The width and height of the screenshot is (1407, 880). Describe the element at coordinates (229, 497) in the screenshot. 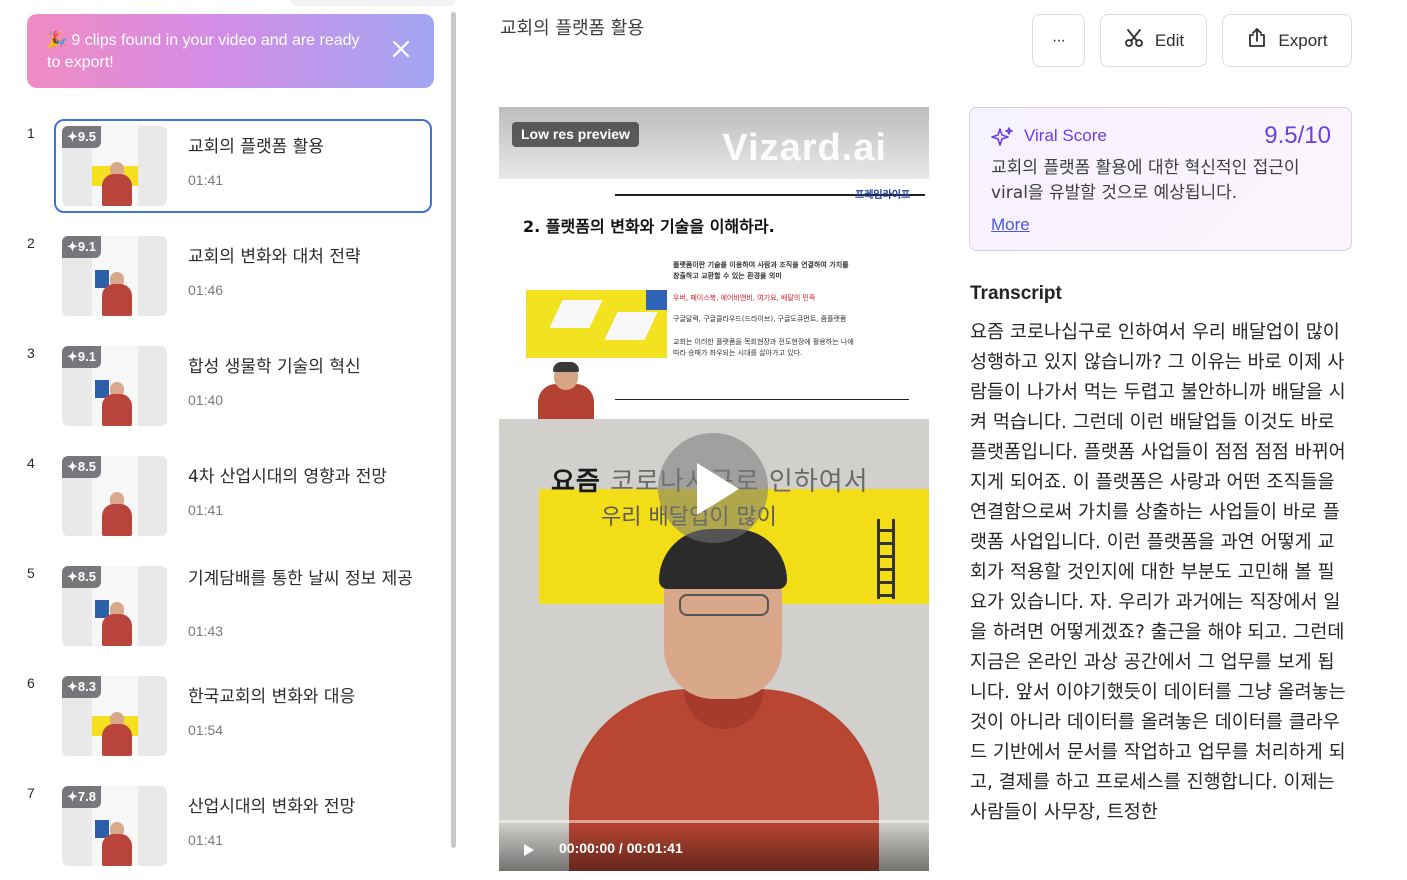

I see `clip-item-4: 4 ✦8.5 4차 산업시대의 영향과 전망 01:41` at that location.